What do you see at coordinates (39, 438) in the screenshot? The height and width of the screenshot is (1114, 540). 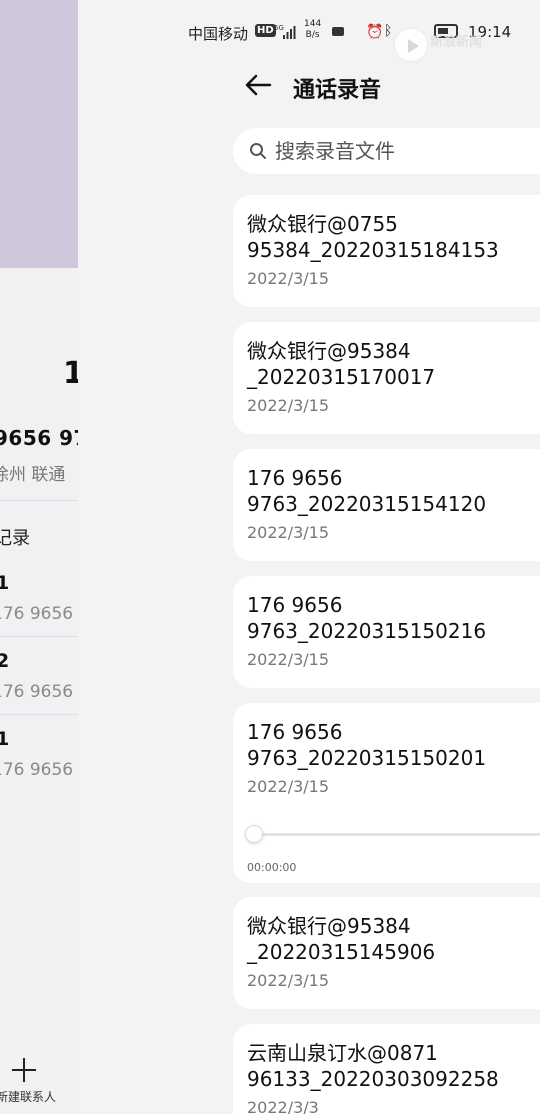 I see `contact-phone-number: 9656 97` at bounding box center [39, 438].